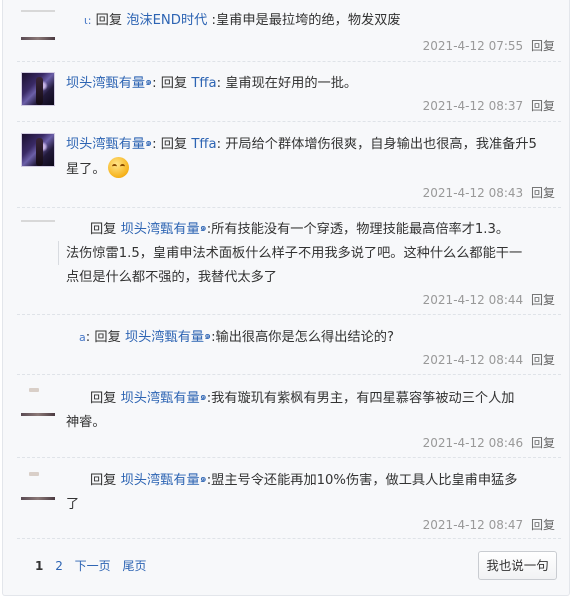  I want to click on reply-time: 2021-4-12 08:47, so click(473, 525).